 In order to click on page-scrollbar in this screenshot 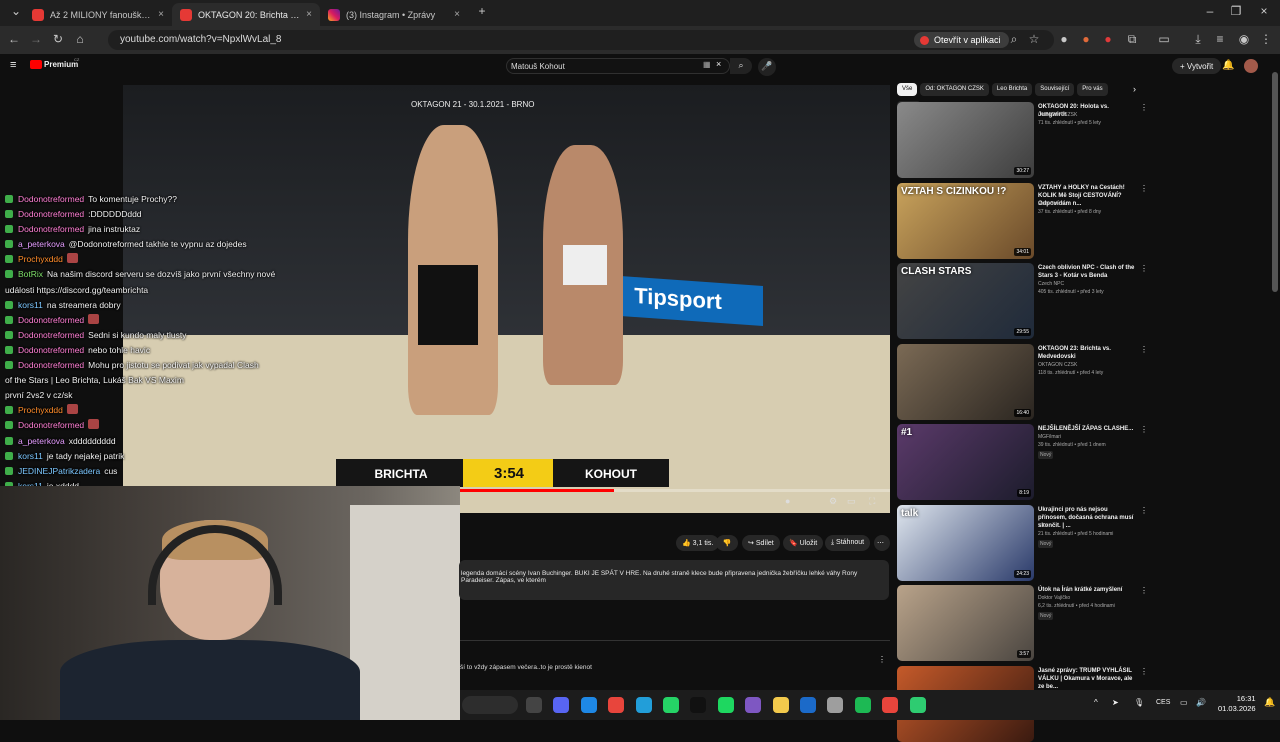, I will do `click(1275, 182)`.